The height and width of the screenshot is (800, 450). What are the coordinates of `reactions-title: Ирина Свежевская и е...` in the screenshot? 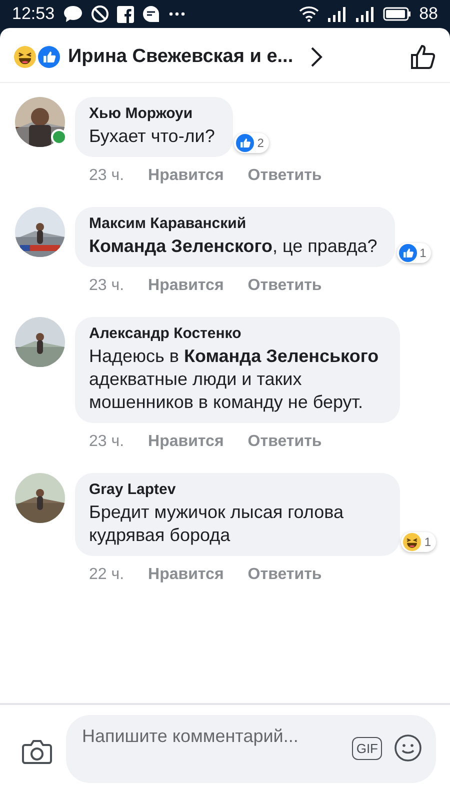 It's located at (181, 57).